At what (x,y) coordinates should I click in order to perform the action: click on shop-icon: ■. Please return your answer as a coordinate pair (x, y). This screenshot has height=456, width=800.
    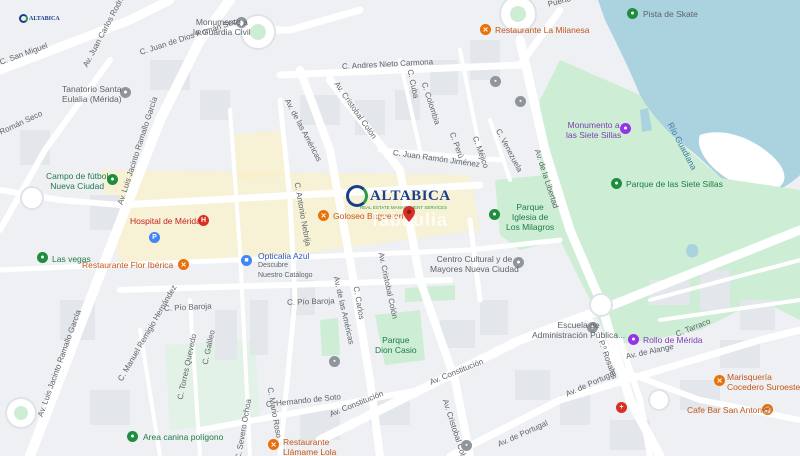
    Looking at the image, I should click on (246, 260).